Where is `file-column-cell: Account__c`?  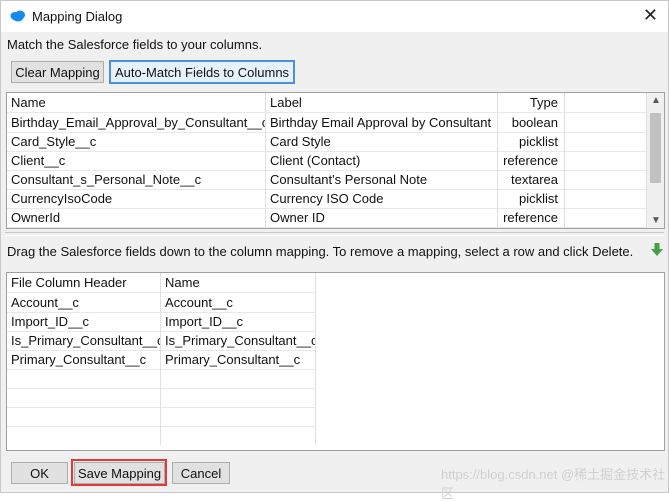
file-column-cell: Account__c is located at coordinates (84, 302).